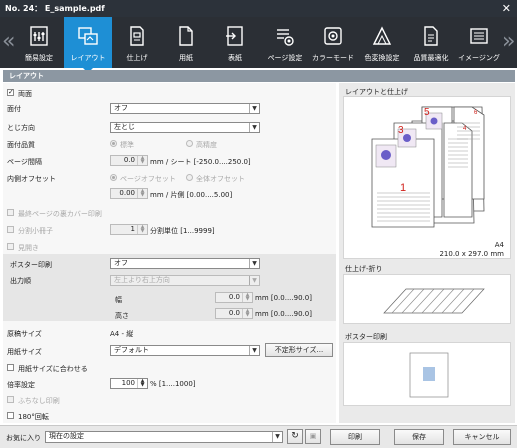 The height and width of the screenshot is (448, 517). I want to click on tab-cover: 表紙, so click(235, 42).